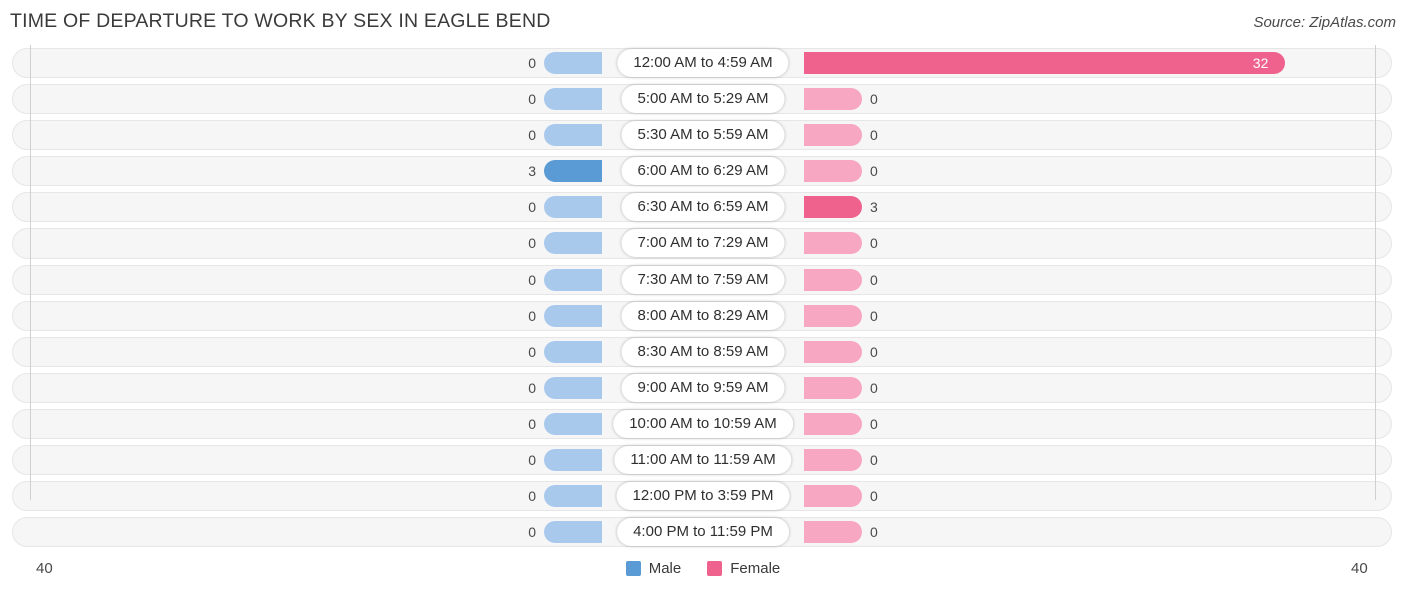  I want to click on row-label: 11:00 AM to 11:59 AM, so click(703, 460).